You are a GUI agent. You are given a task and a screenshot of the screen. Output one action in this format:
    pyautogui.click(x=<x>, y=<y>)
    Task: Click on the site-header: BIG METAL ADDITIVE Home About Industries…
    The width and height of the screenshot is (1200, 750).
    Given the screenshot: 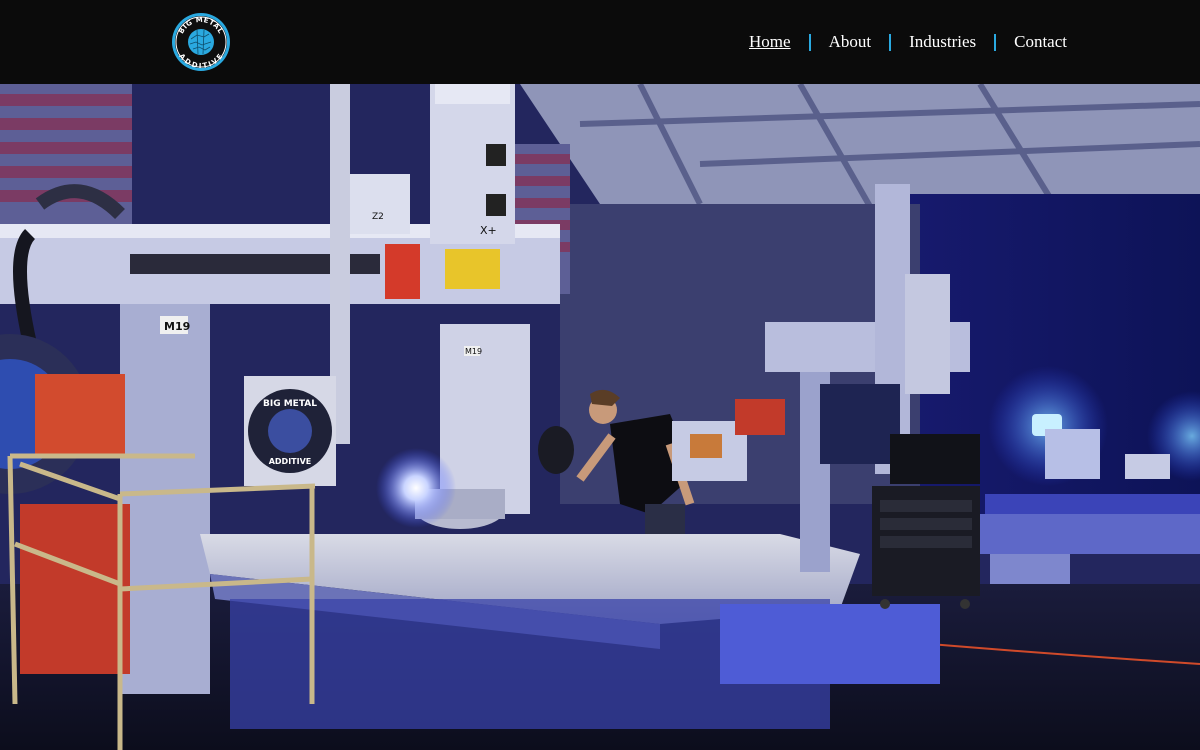 What is the action you would take?
    pyautogui.click(x=600, y=42)
    